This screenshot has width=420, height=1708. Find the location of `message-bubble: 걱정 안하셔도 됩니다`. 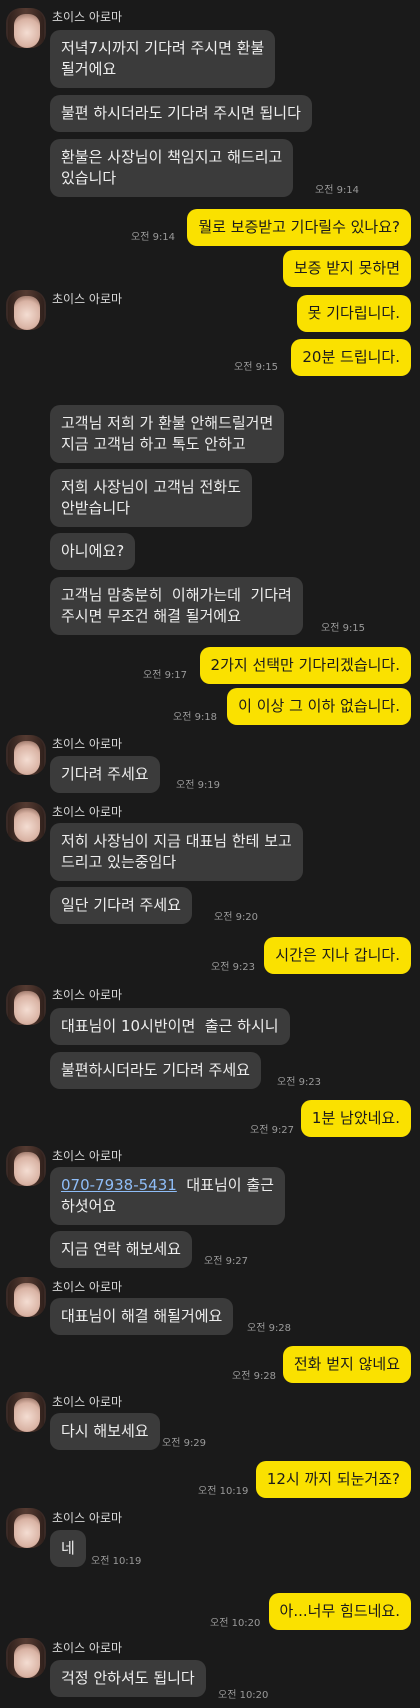

message-bubble: 걱정 안하셔도 됩니다 is located at coordinates (128, 1678).